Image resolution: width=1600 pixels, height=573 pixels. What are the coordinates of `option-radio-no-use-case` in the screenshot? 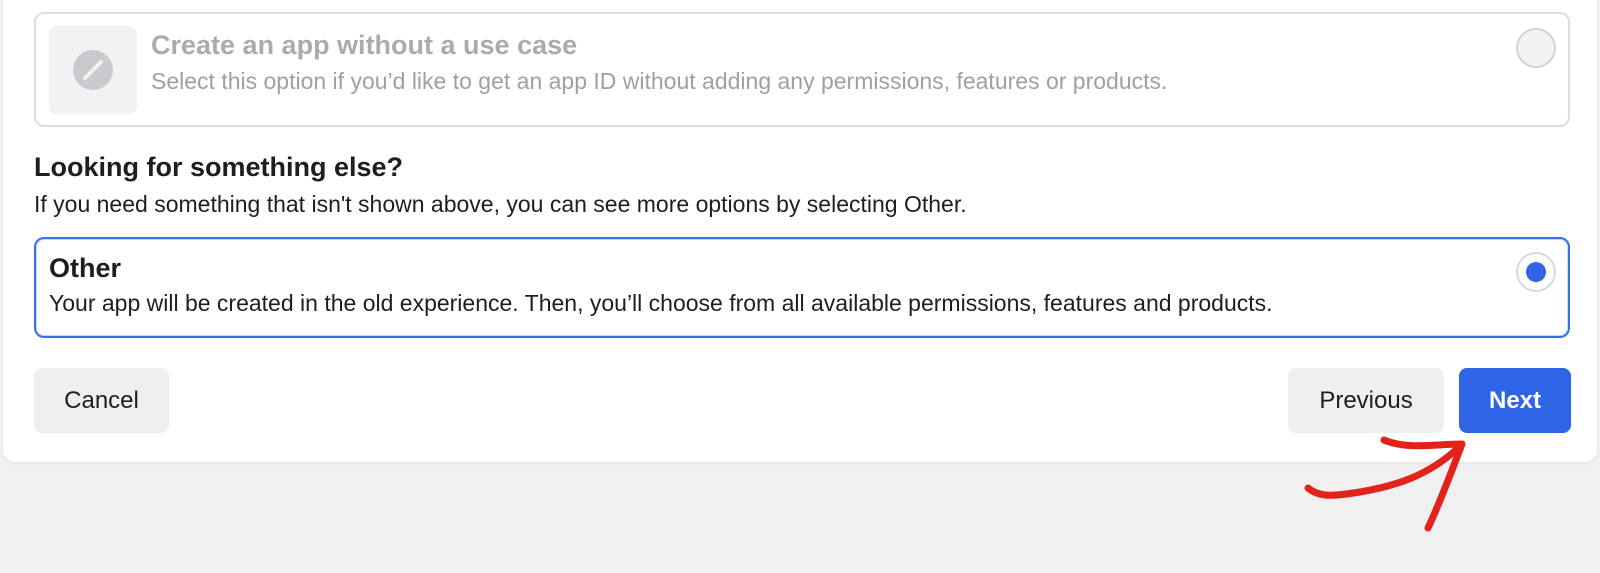 It's located at (1536, 48).